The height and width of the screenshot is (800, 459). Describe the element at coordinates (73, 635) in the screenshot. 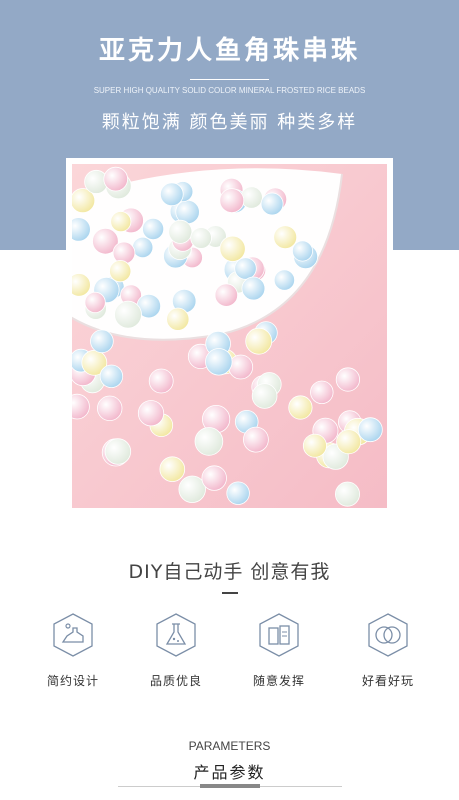

I see `craft-icon` at that location.